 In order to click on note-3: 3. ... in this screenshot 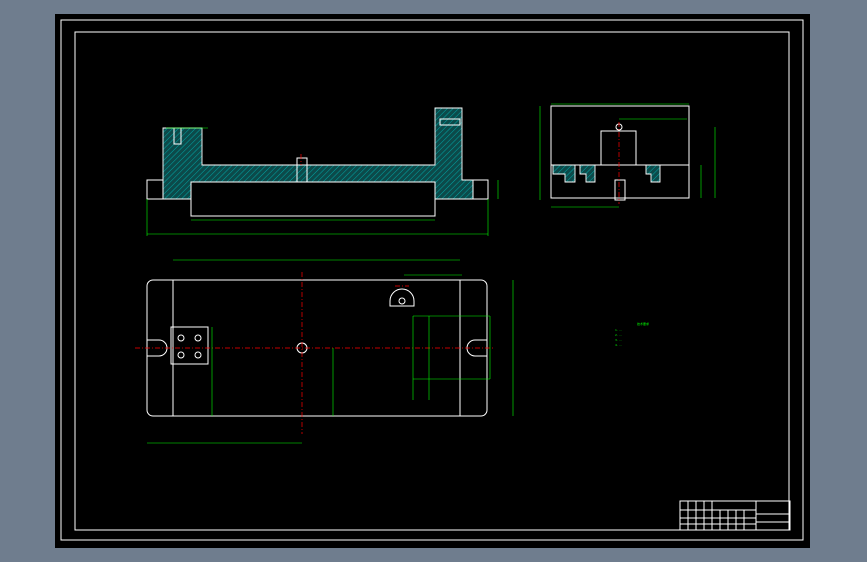, I will do `click(618, 340)`.